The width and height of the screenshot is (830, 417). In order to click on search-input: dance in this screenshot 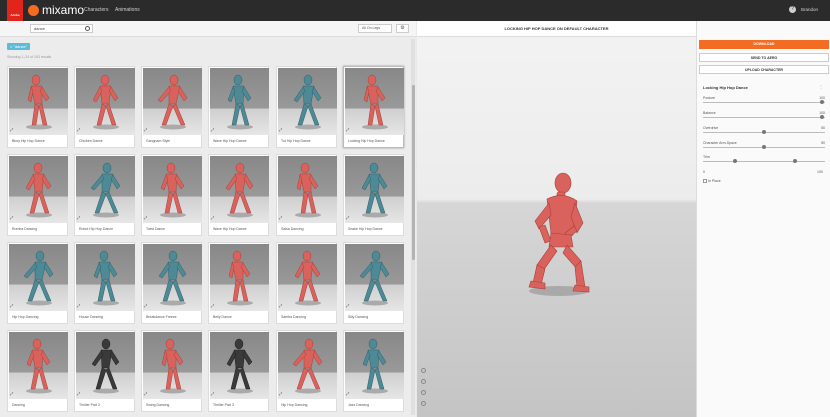, I will do `click(61, 28)`.